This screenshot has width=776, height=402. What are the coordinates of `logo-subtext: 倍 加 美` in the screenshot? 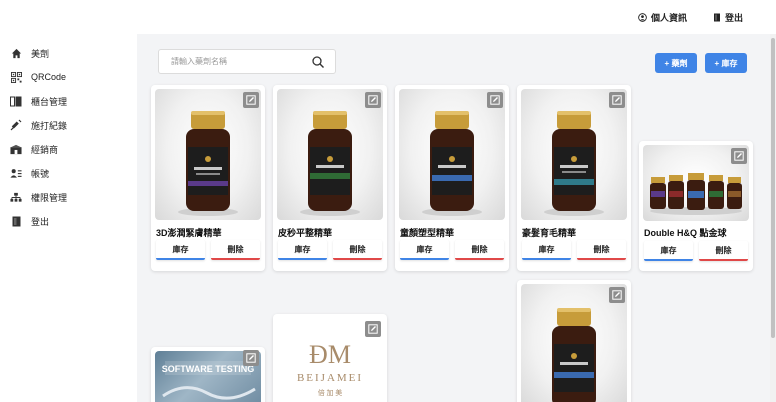 It's located at (330, 392).